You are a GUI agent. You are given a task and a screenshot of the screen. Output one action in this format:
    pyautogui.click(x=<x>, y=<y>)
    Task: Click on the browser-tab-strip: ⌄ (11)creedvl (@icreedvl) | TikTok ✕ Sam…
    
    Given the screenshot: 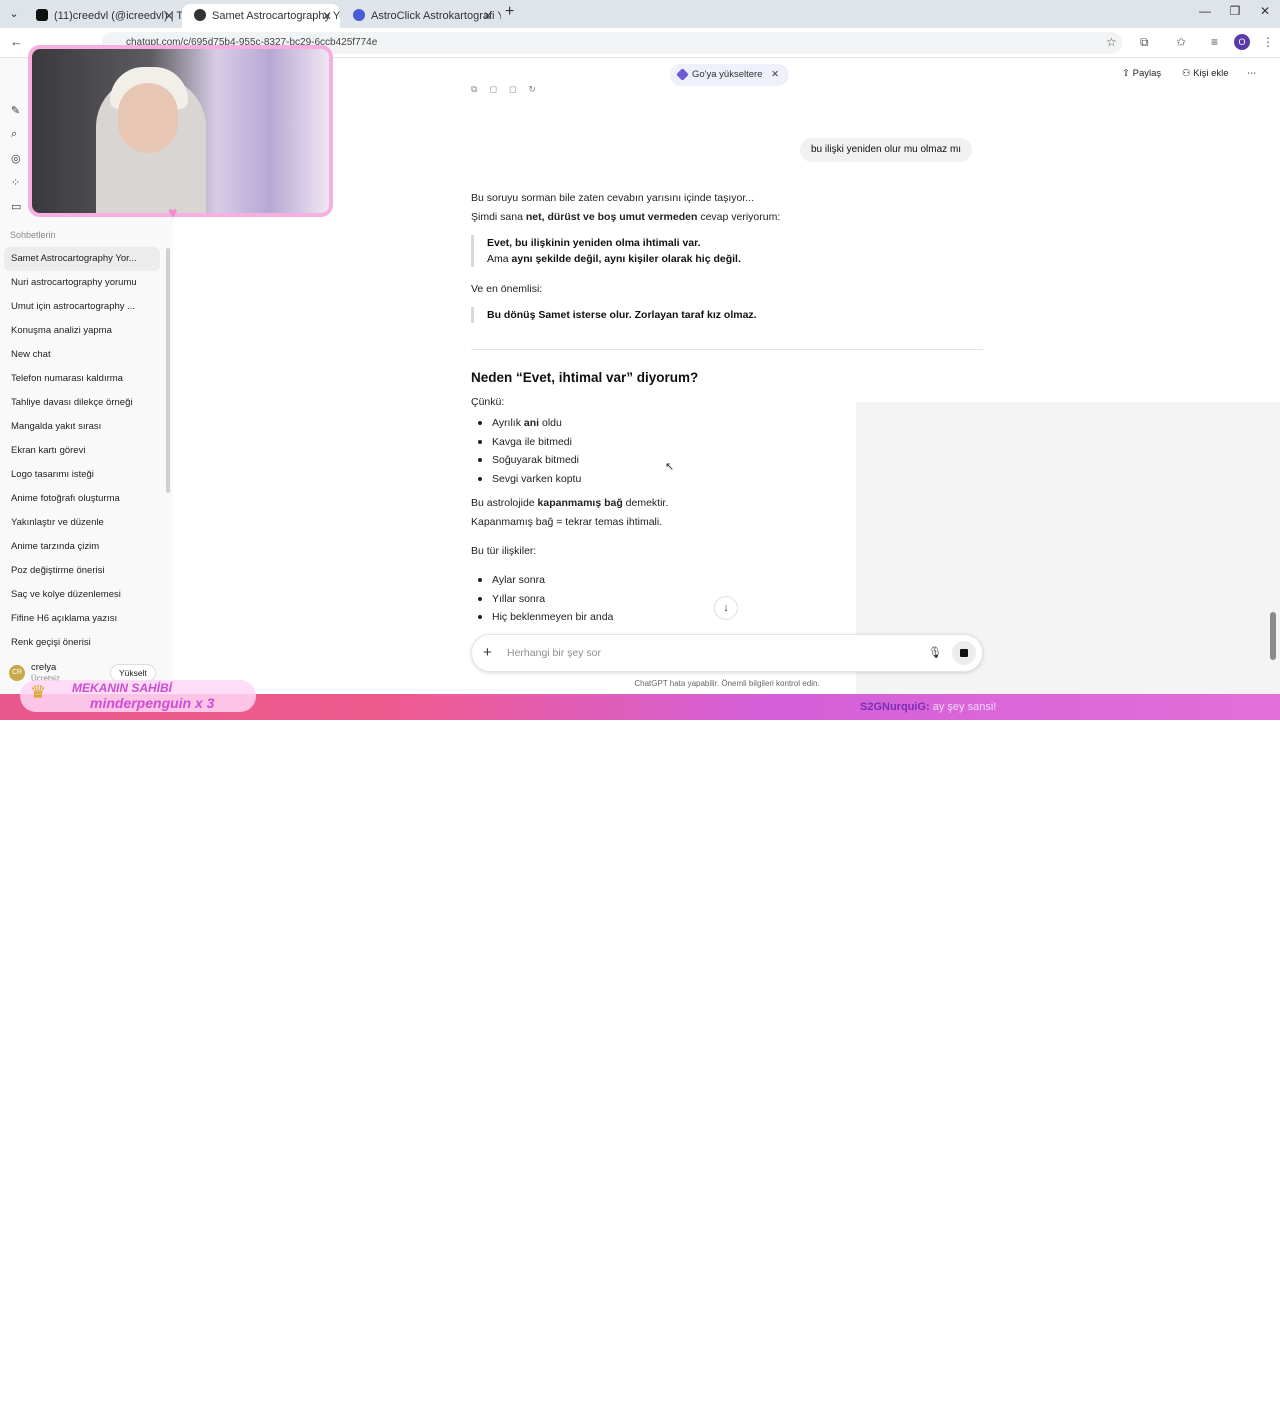 What is the action you would take?
    pyautogui.click(x=640, y=14)
    